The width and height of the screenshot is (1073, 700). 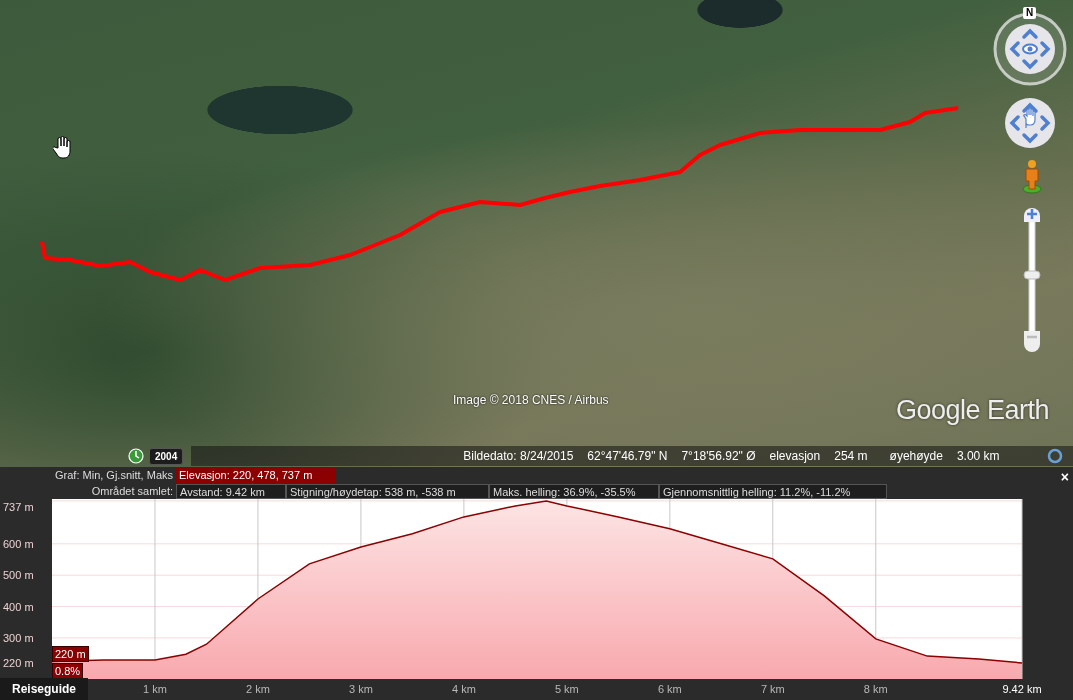 What do you see at coordinates (773, 491) in the screenshot?
I see `summary-stat: Gjennomsnittlig helling: 11.2%, -11.2%` at bounding box center [773, 491].